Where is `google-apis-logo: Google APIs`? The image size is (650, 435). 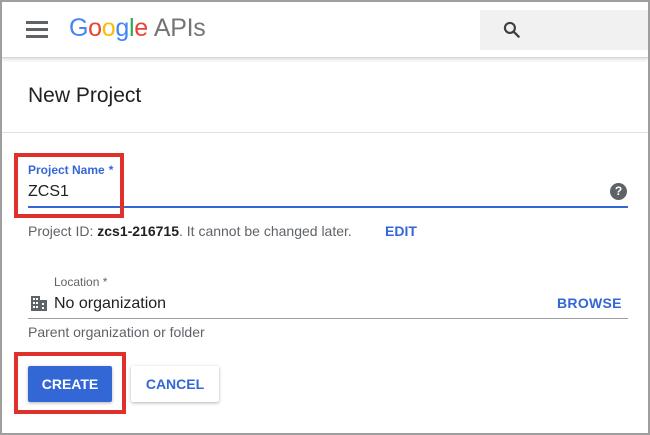
google-apis-logo: Google APIs is located at coordinates (137, 28).